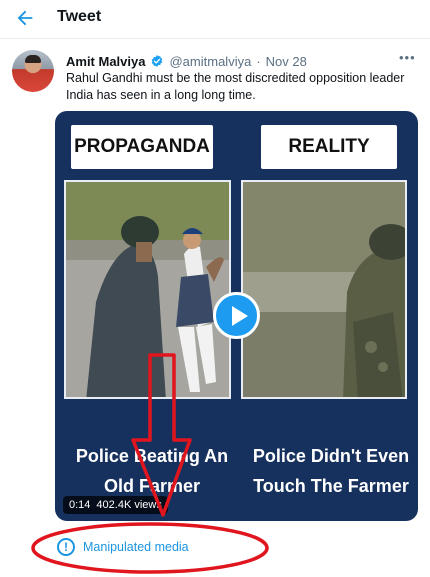  I want to click on header-divider, so click(215, 38).